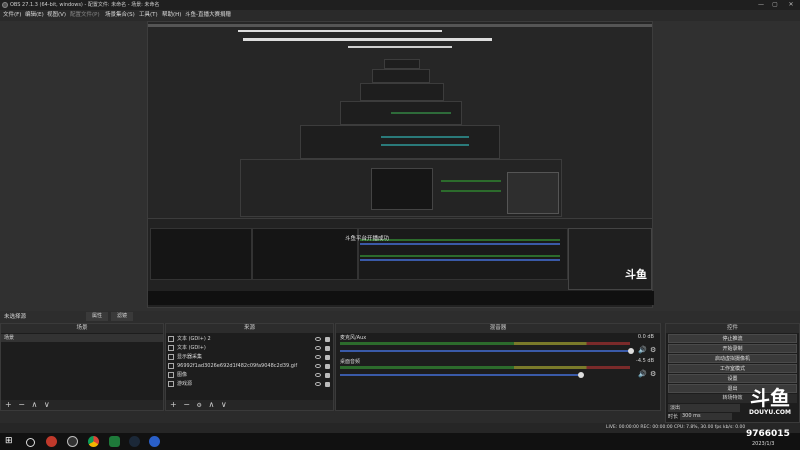 This screenshot has width=800, height=450. I want to click on taskbar: ⊞ 9766015 2023/1/3, so click(400, 439).